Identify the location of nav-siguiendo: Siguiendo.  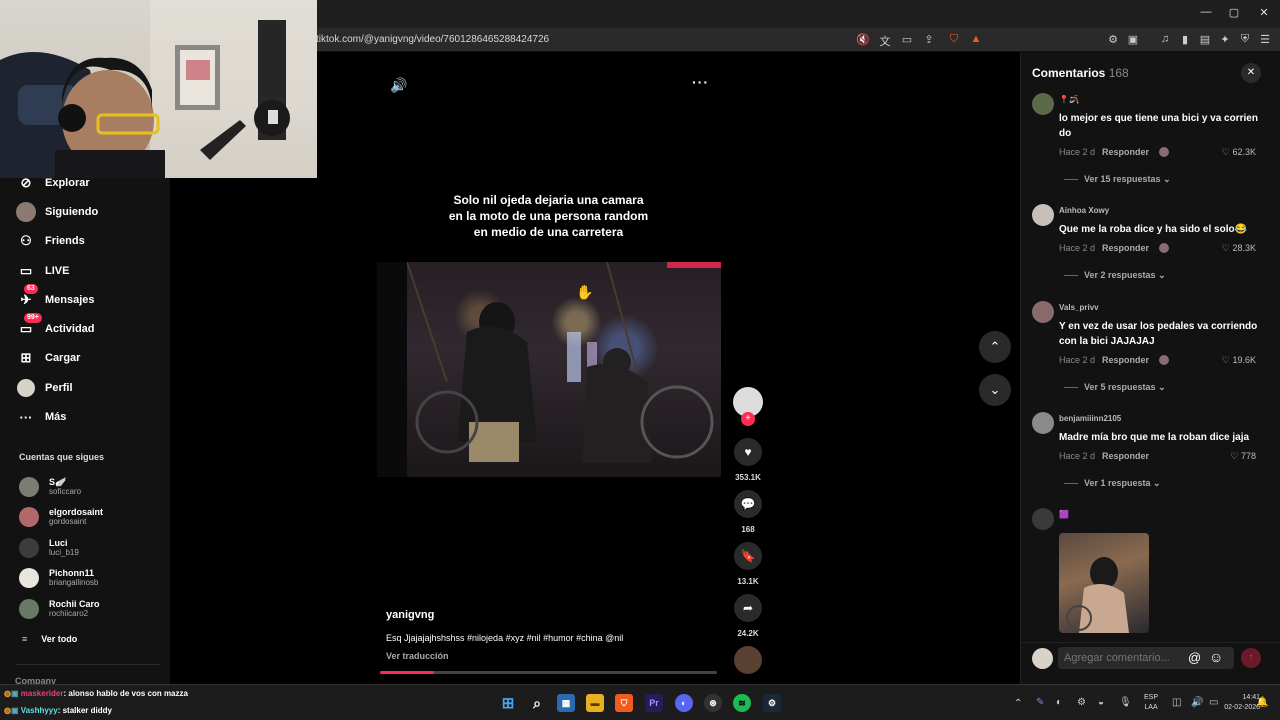
(57, 212).